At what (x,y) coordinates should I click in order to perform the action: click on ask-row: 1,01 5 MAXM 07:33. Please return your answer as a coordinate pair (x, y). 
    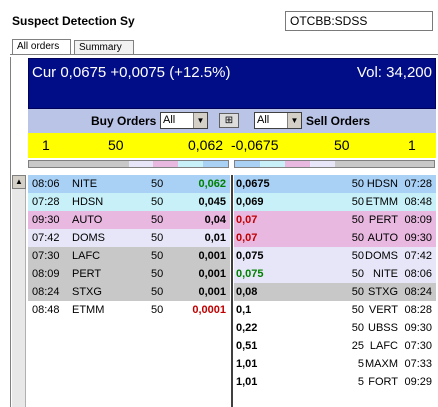
    Looking at the image, I should click on (335, 364).